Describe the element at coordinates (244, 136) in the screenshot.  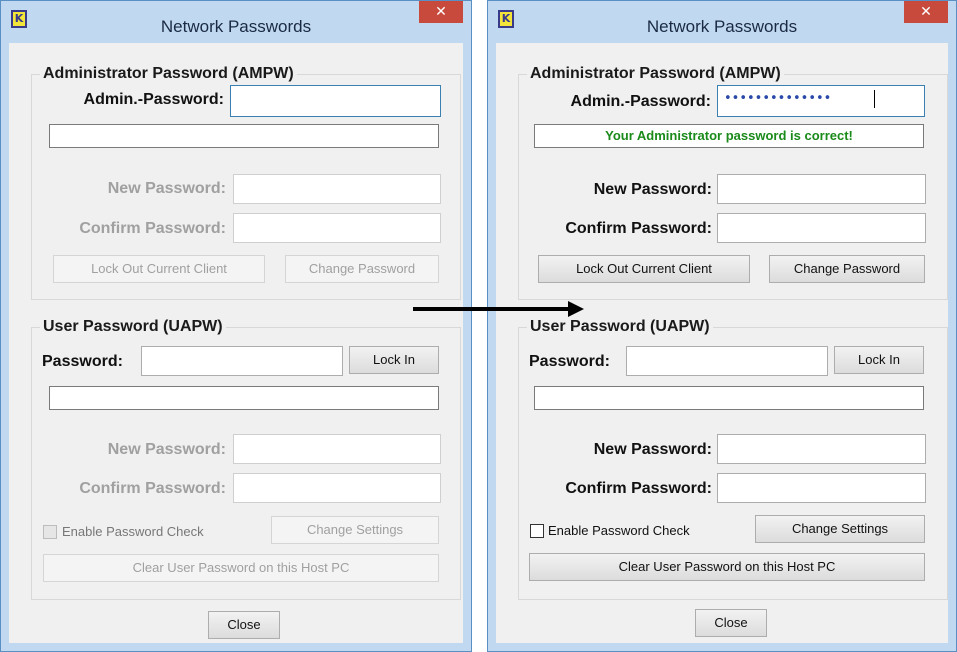
I see `admin-status-field` at that location.